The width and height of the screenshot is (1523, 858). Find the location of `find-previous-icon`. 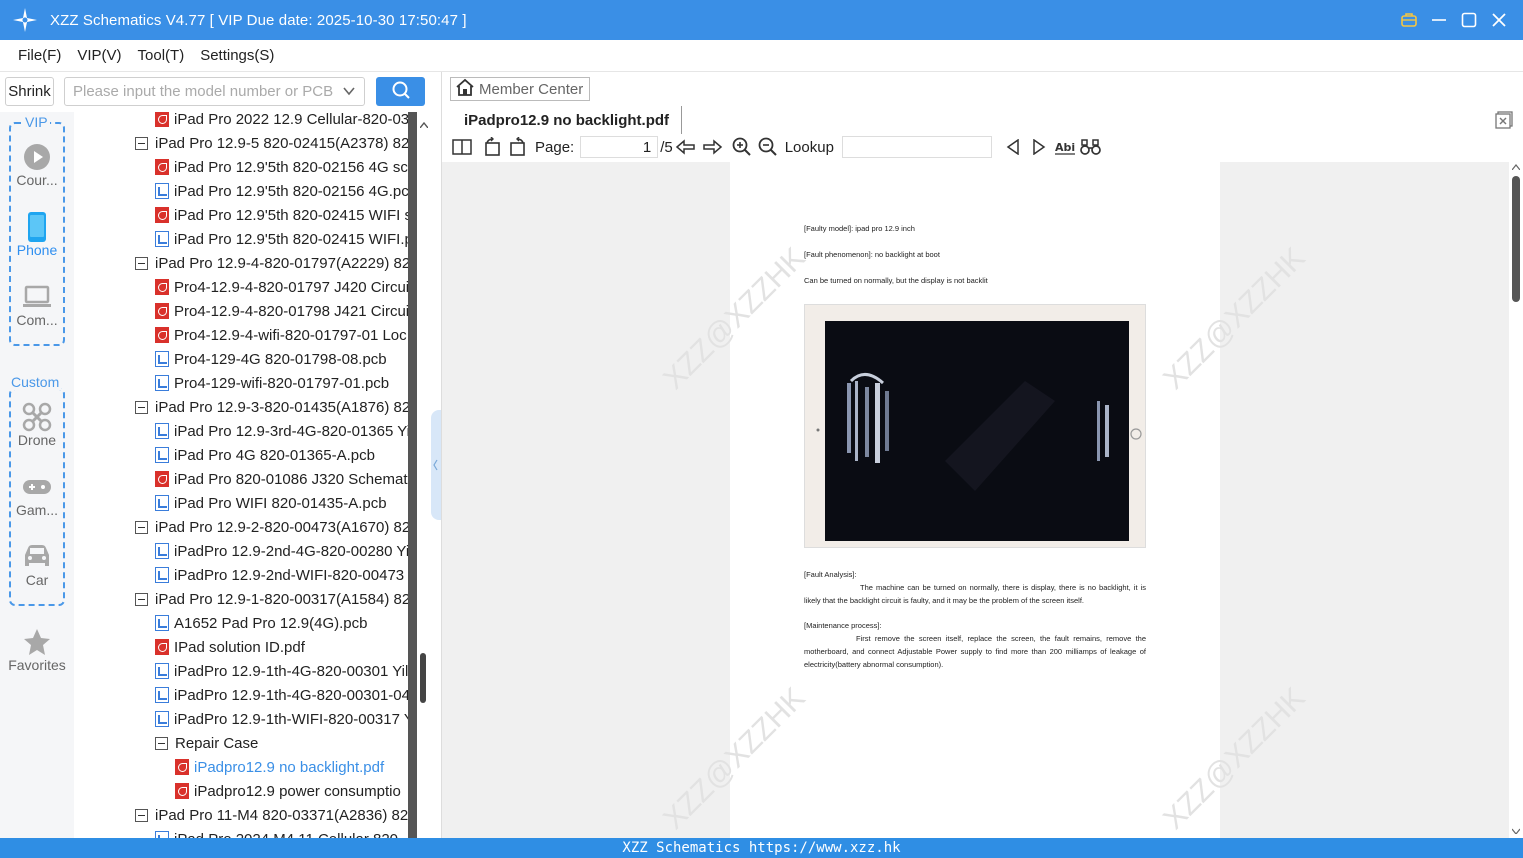

find-previous-icon is located at coordinates (1013, 147).